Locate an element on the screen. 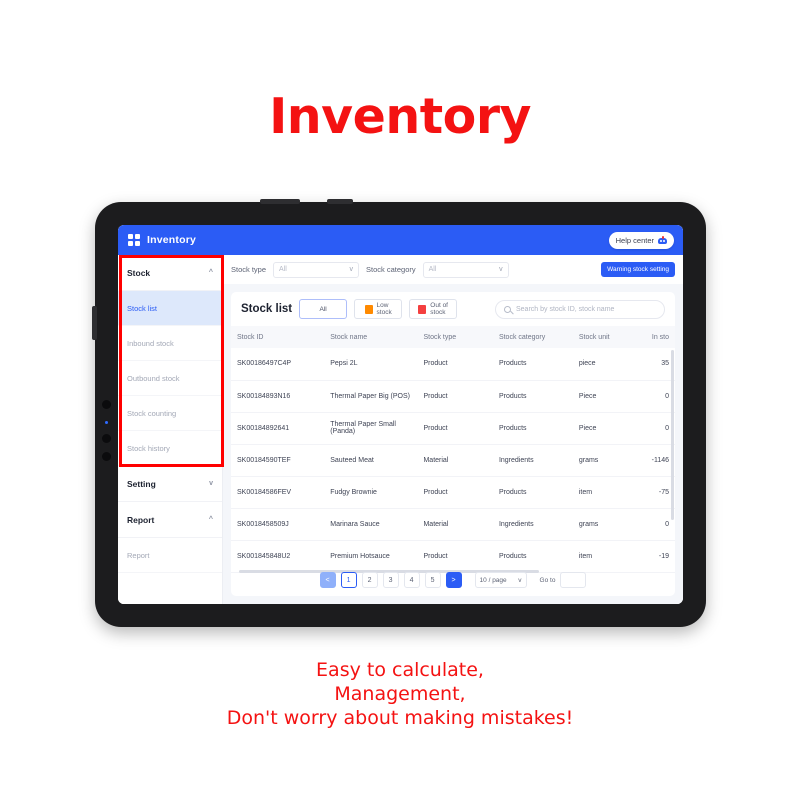  tab-out-of-stock-label: Out of stock is located at coordinates (439, 309).